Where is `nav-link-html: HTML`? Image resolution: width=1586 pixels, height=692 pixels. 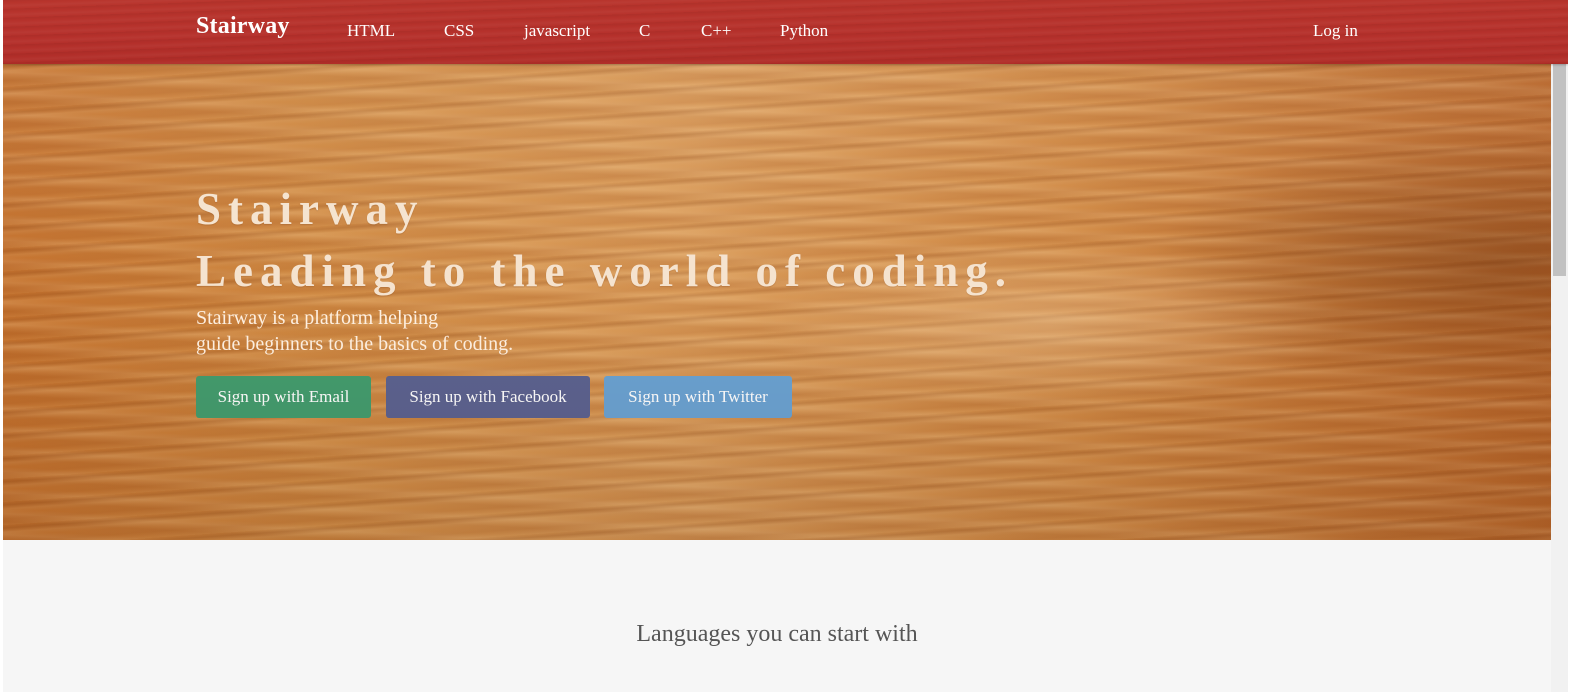
nav-link-html: HTML is located at coordinates (371, 31).